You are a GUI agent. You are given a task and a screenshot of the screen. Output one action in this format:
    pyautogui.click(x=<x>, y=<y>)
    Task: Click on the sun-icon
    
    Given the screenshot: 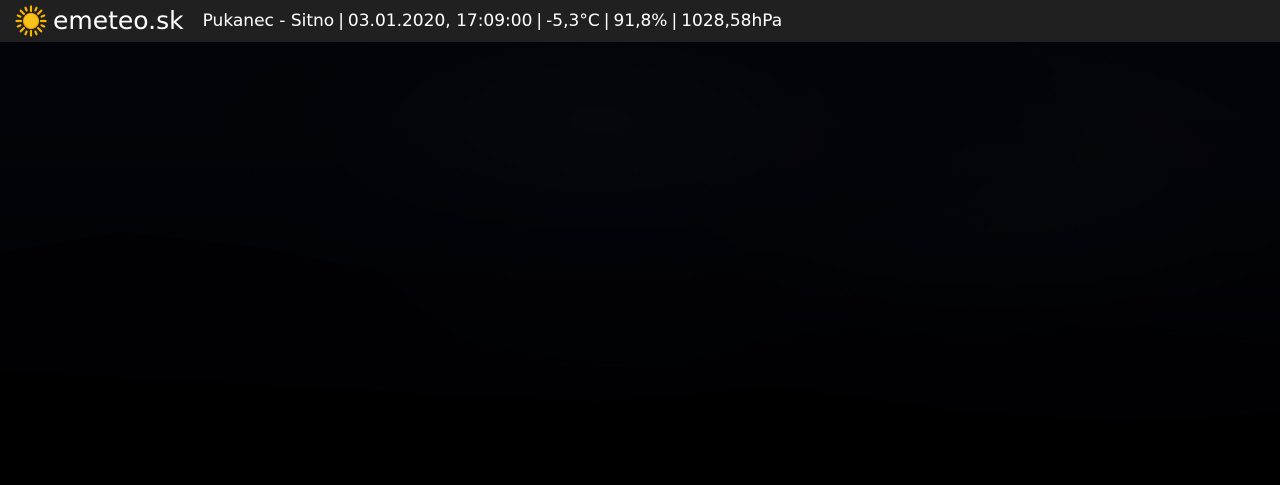 What is the action you would take?
    pyautogui.click(x=31, y=21)
    